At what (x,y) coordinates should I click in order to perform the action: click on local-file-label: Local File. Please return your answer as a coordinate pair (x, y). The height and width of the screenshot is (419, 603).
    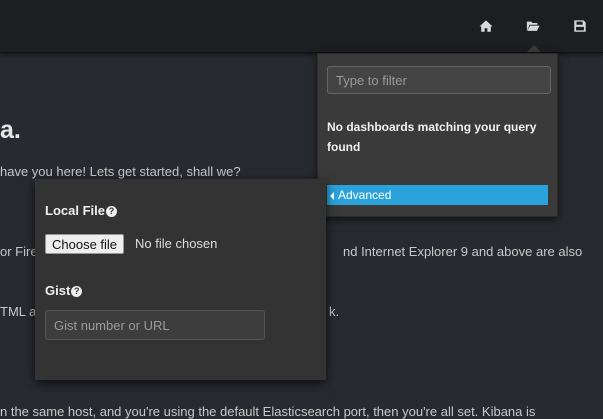
    Looking at the image, I should click on (75, 210).